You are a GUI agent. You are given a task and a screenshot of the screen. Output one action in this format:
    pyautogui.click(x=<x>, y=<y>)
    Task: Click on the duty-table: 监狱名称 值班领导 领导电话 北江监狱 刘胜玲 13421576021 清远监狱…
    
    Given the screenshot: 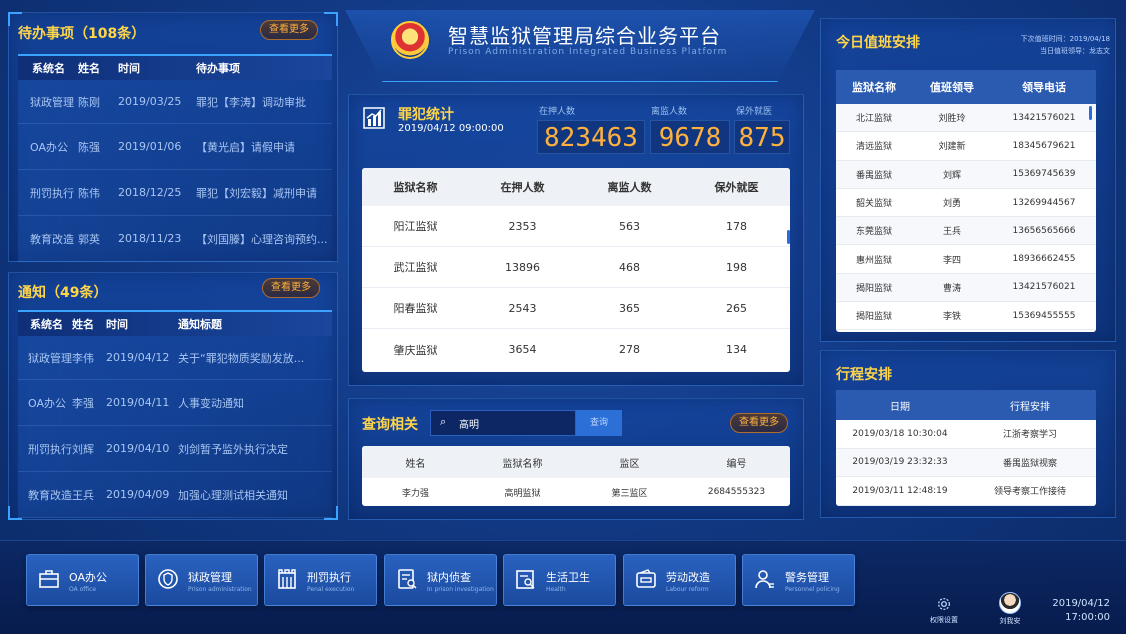 What is the action you would take?
    pyautogui.click(x=966, y=201)
    